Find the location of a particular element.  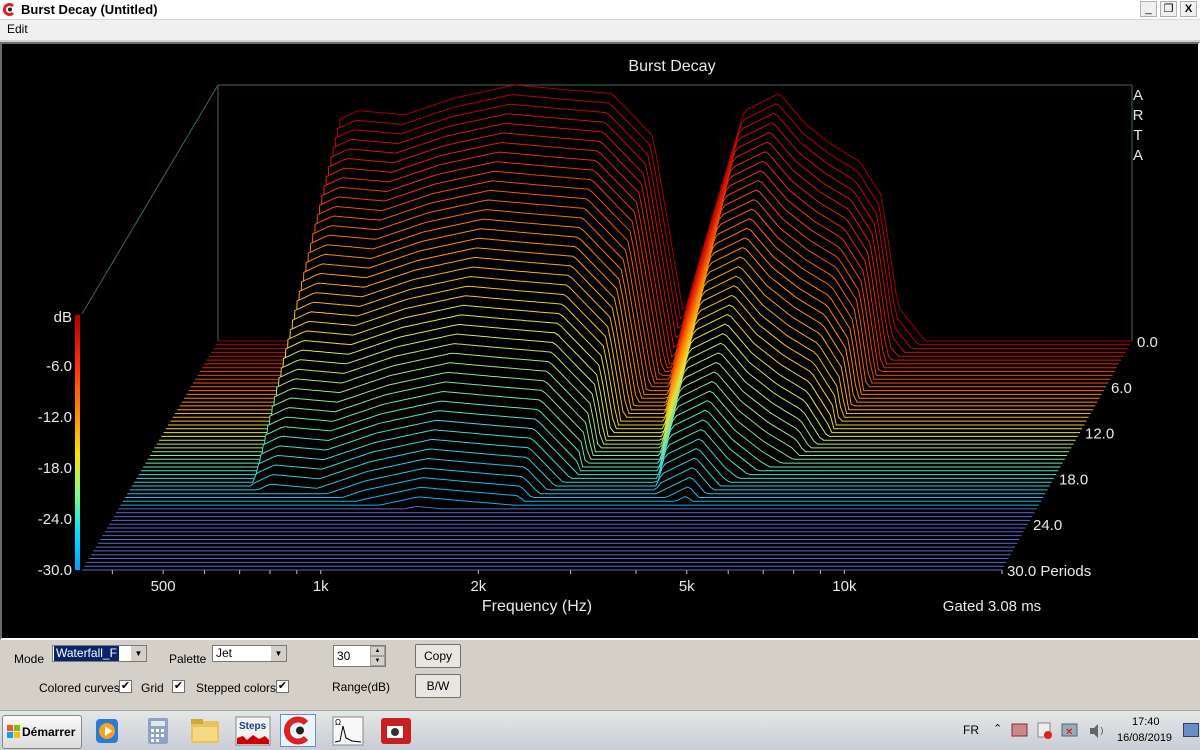

range-label: Range(dB) is located at coordinates (361, 687).